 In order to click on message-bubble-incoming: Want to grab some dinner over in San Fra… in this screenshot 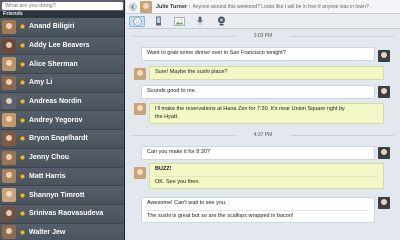, I will do `click(258, 54)`.